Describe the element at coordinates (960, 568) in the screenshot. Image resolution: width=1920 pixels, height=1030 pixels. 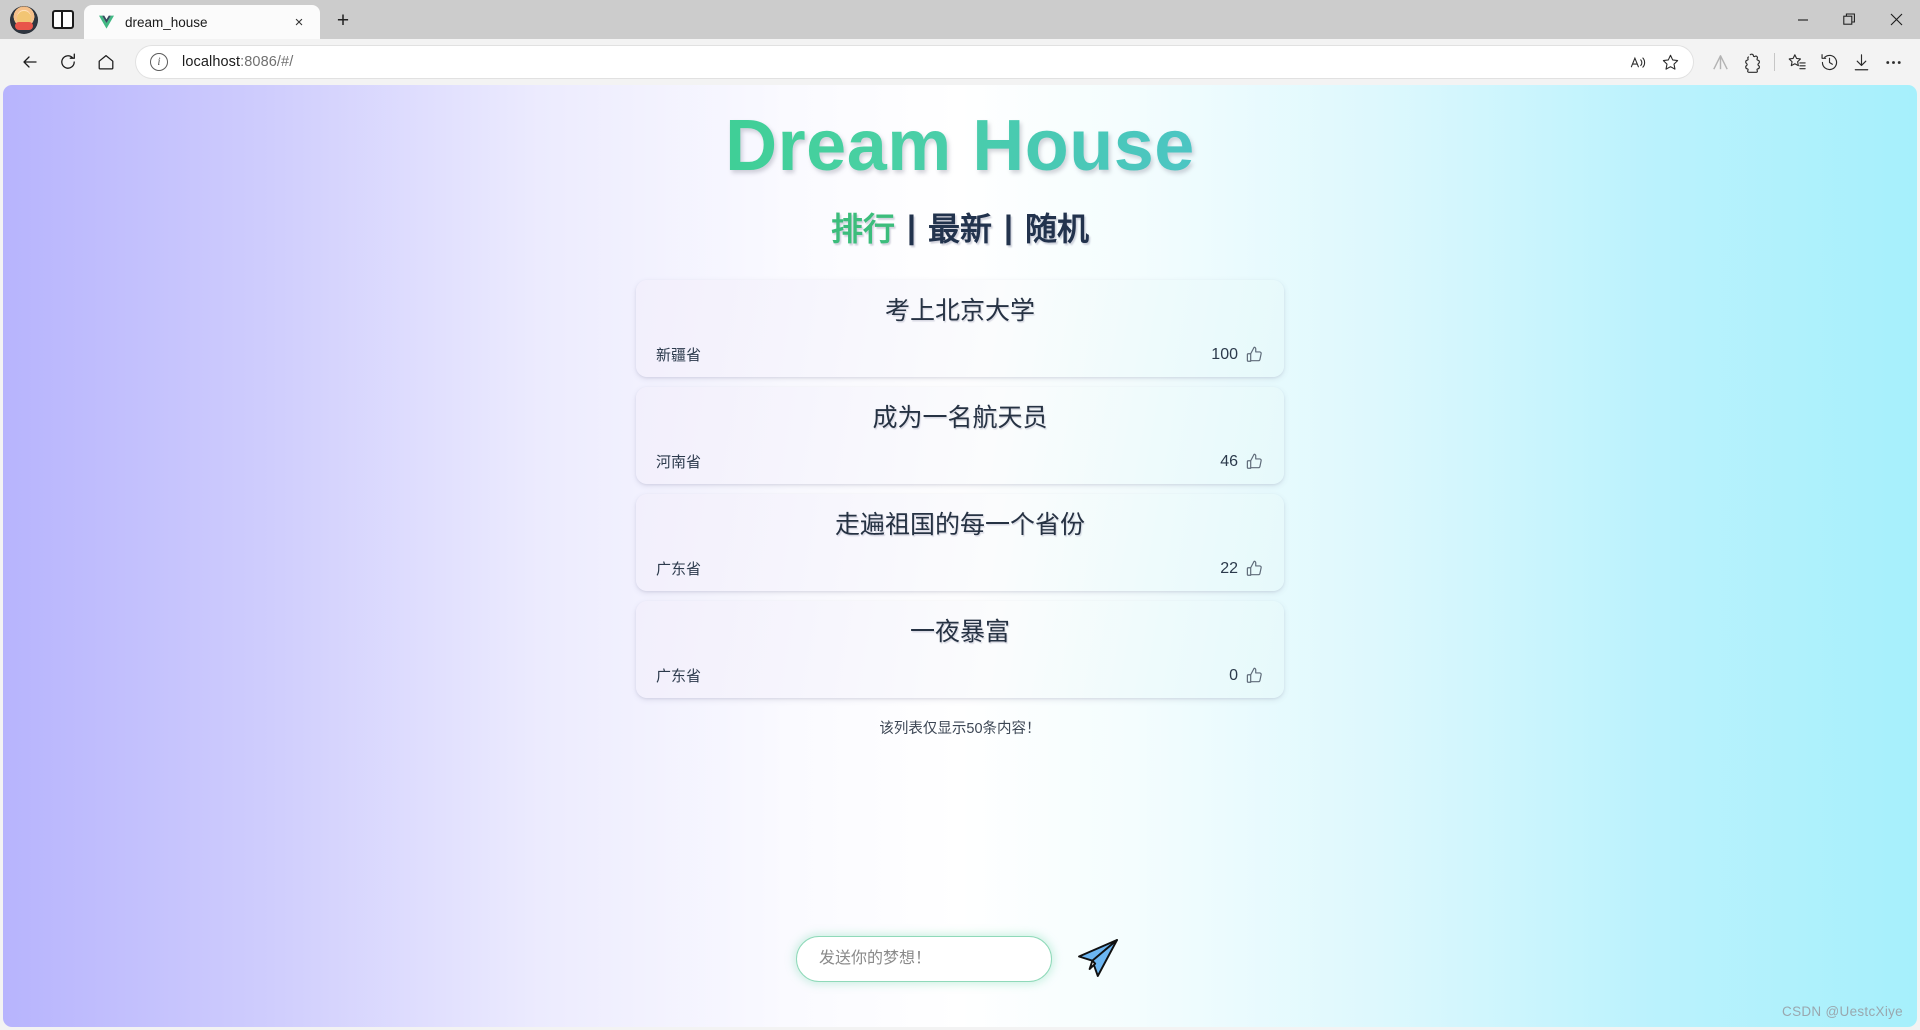
I see `dream-meta: 广东省 22` at that location.